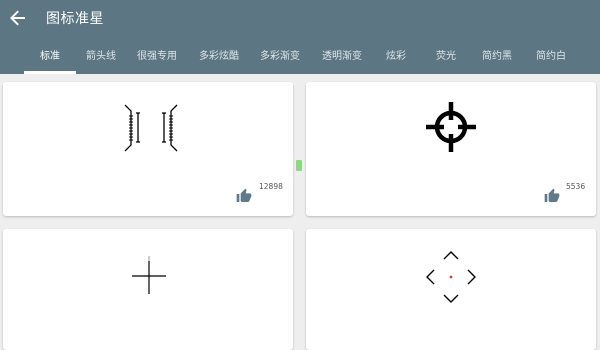 Image resolution: width=600 pixels, height=350 pixels. Describe the element at coordinates (149, 275) in the screenshot. I see `thin-cross-crosshair-icon` at that location.